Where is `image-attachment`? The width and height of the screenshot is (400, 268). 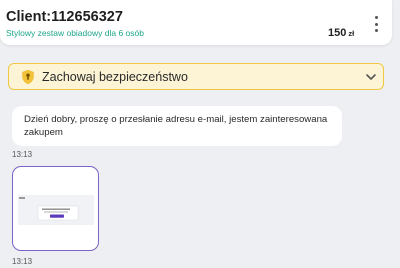 image-attachment is located at coordinates (55, 208).